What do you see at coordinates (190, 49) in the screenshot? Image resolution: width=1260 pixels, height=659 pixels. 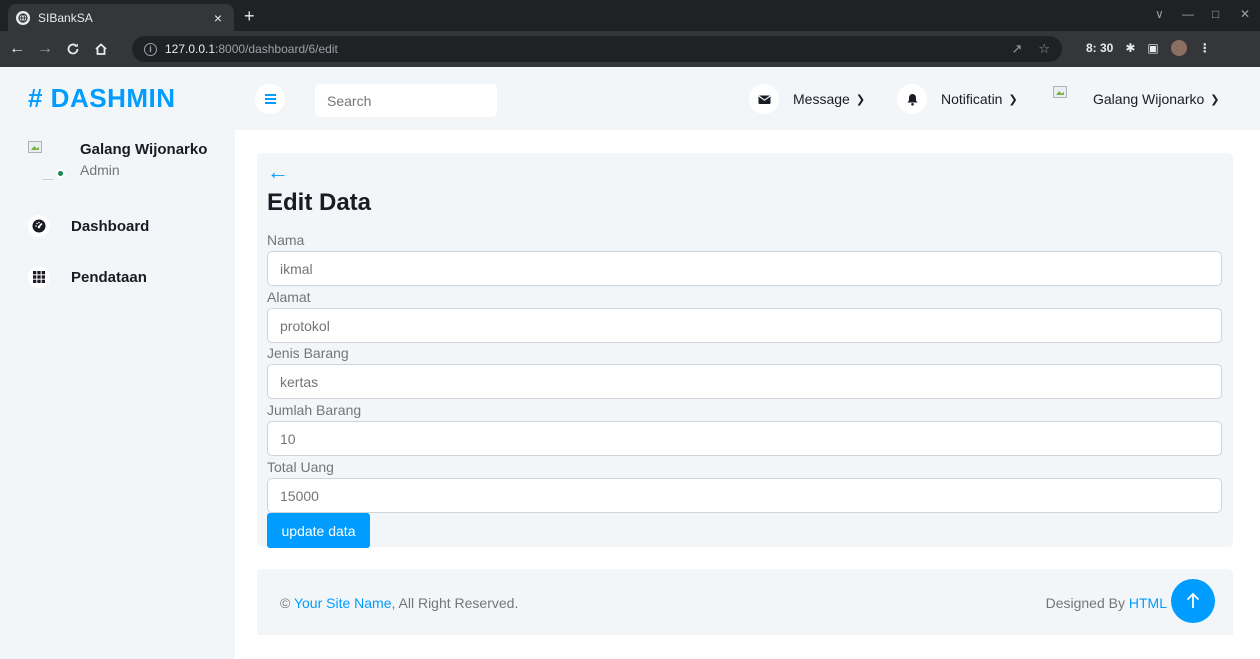 I see `url-host: 127.0.0.1` at bounding box center [190, 49].